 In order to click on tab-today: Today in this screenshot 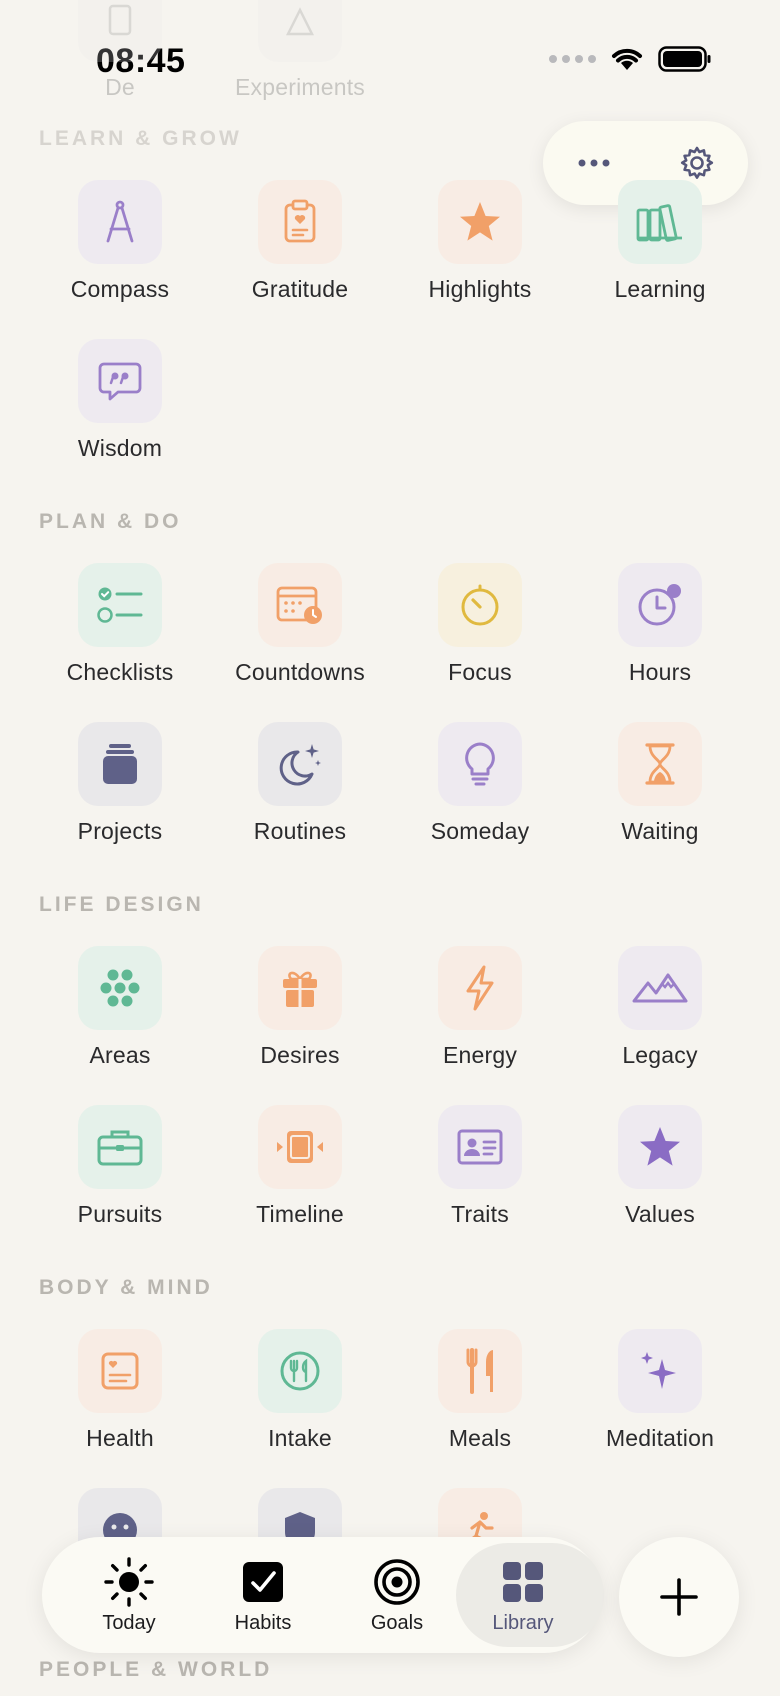, I will do `click(129, 1595)`.